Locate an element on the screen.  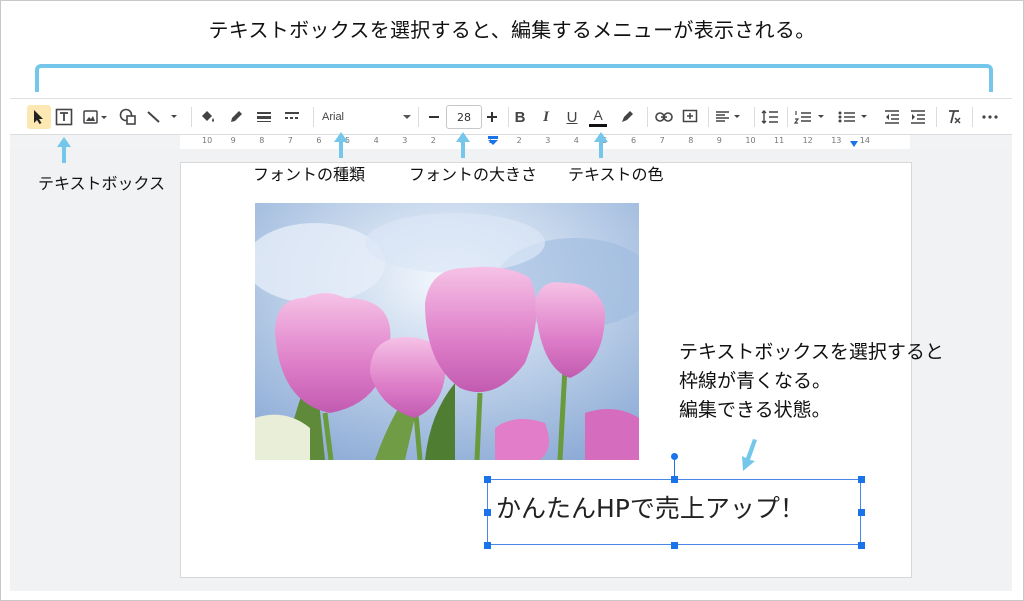
selected-text-box: かんたんHPで売上アップ！ is located at coordinates (674, 512).